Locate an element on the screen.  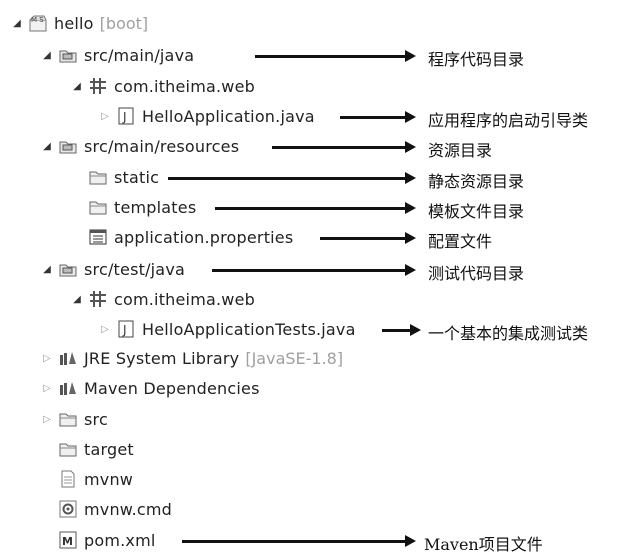
arrow-pom is located at coordinates (299, 541).